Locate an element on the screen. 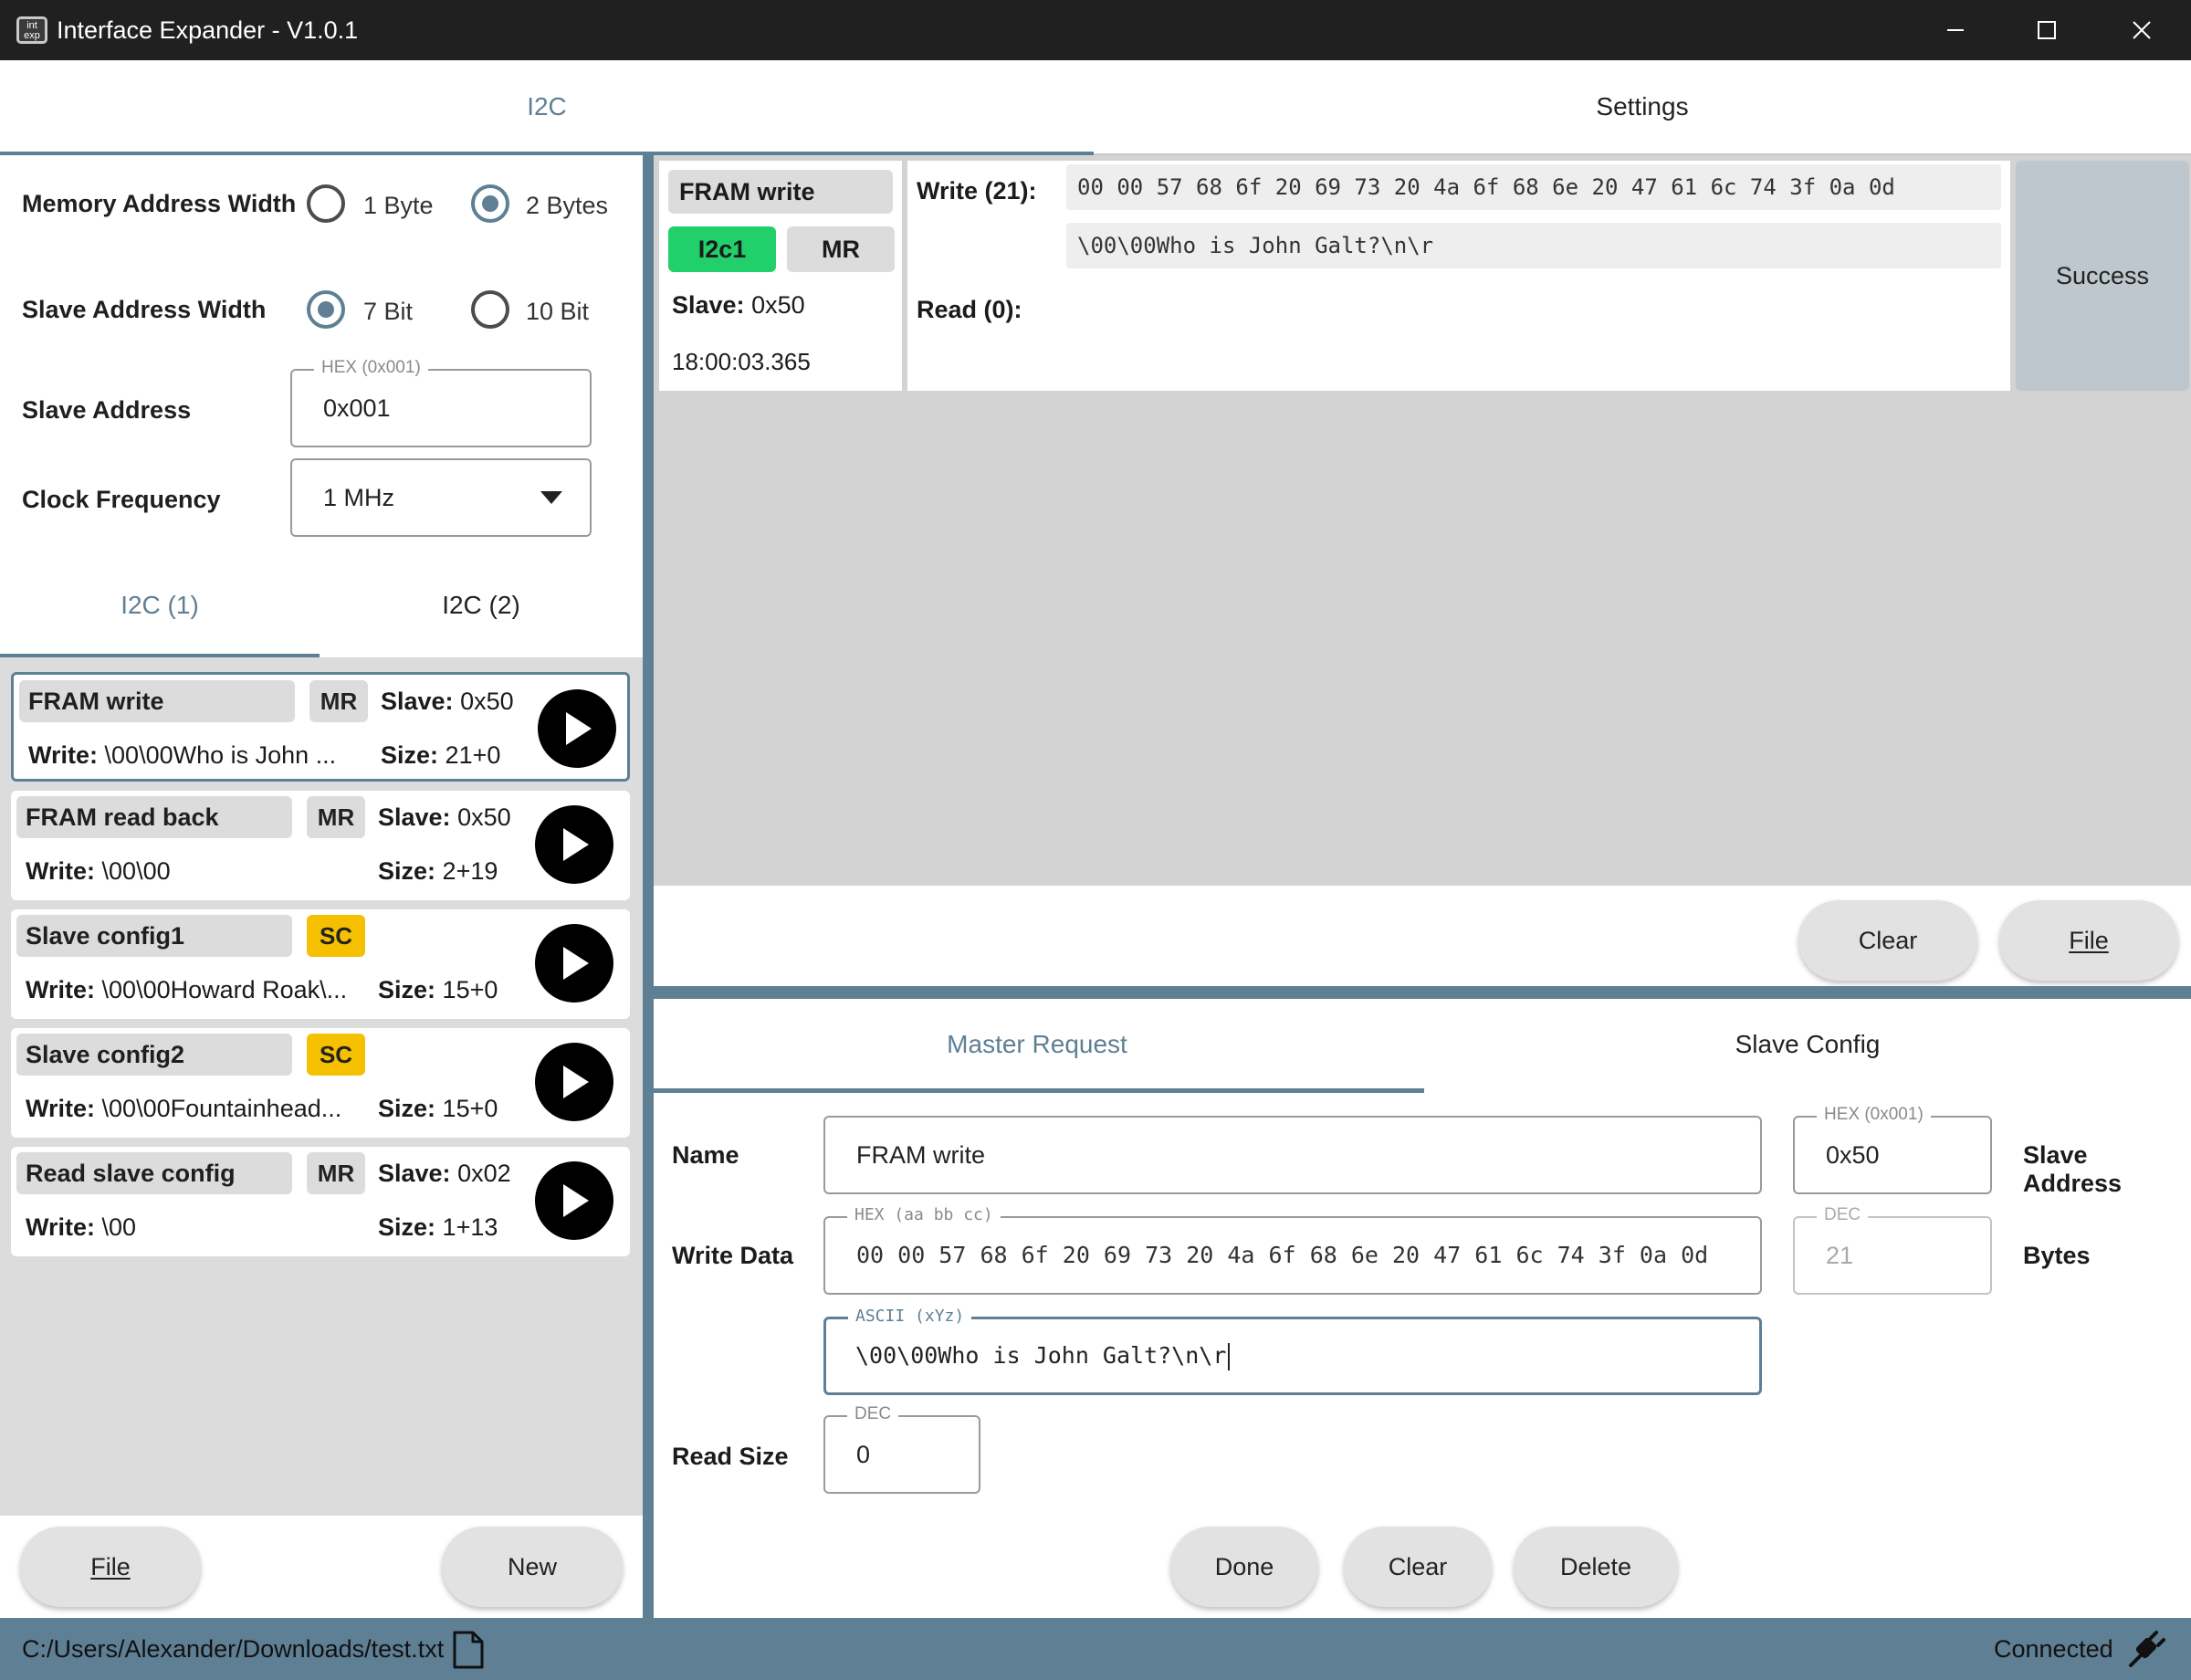  mem-addr-1-byte-radio is located at coordinates (326, 203).